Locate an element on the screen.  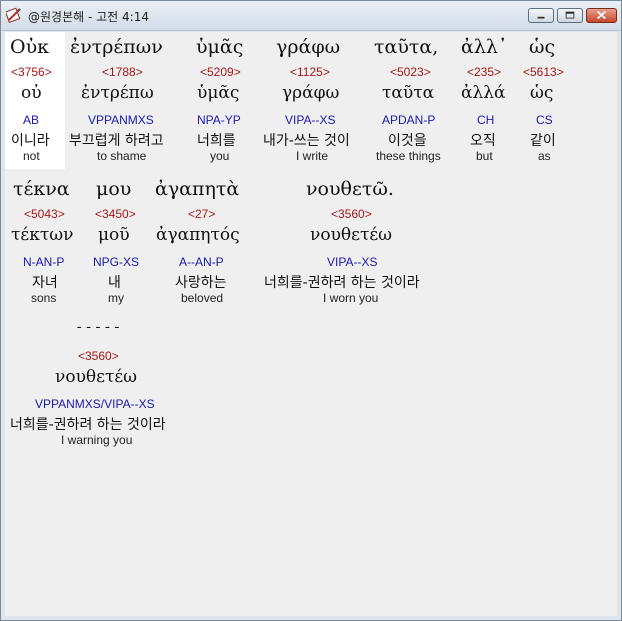
korean-gloss: 사랑하는 is located at coordinates (201, 283).